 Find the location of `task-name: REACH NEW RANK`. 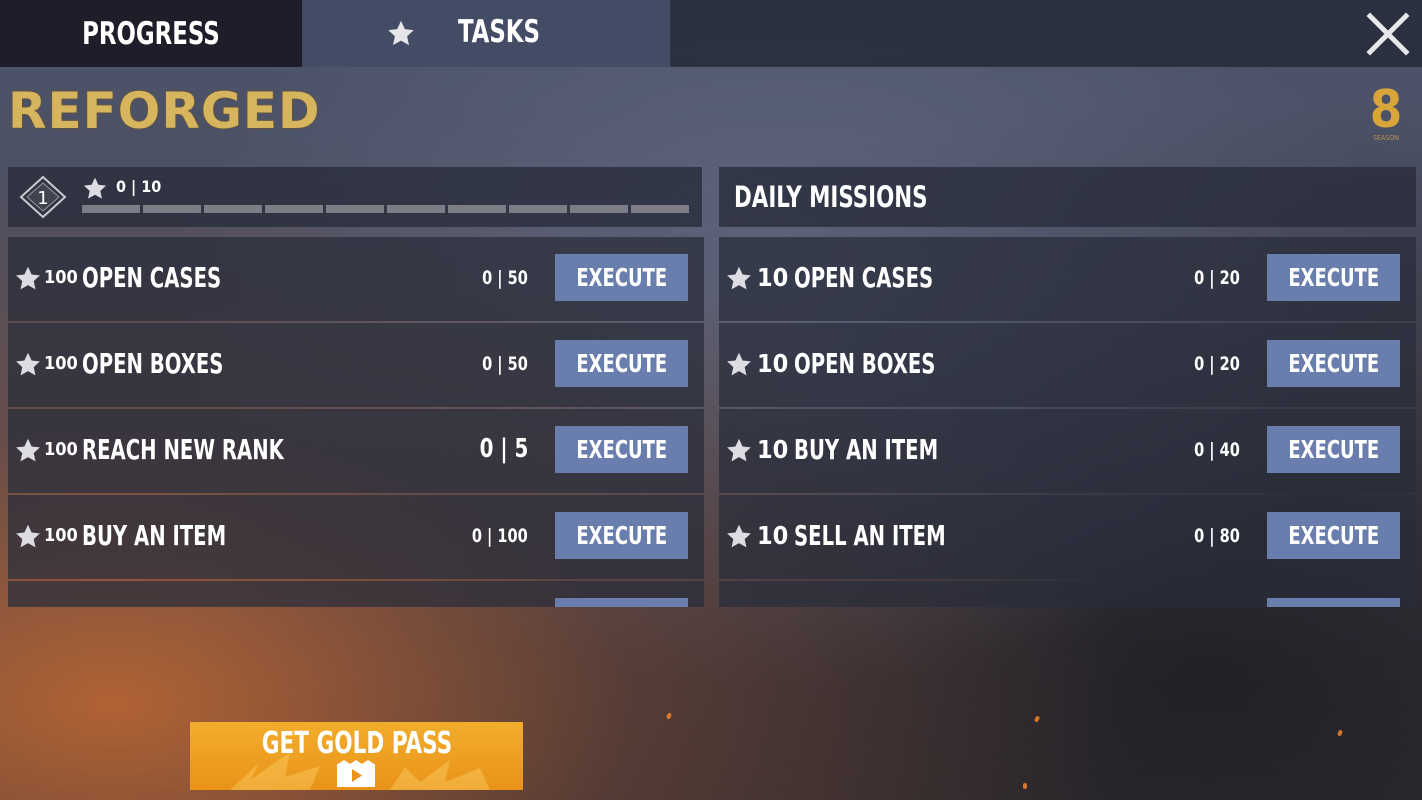

task-name: REACH NEW RANK is located at coordinates (183, 449).